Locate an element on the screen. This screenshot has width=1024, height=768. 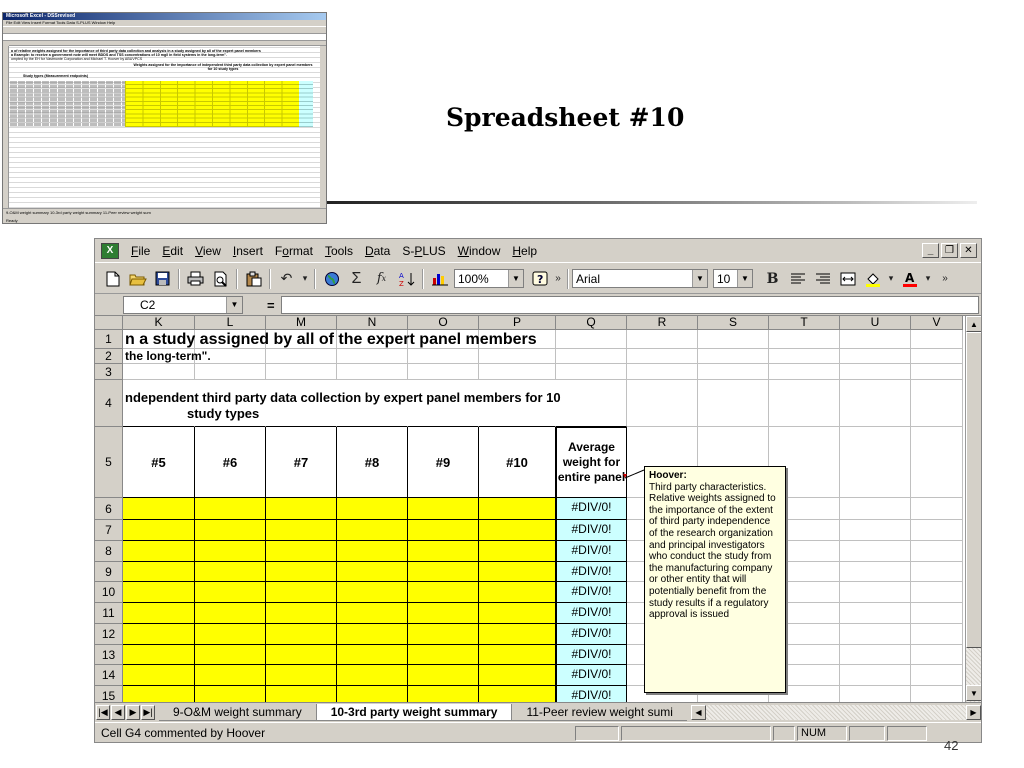
row-header: 13 is located at coordinates (109, 655).